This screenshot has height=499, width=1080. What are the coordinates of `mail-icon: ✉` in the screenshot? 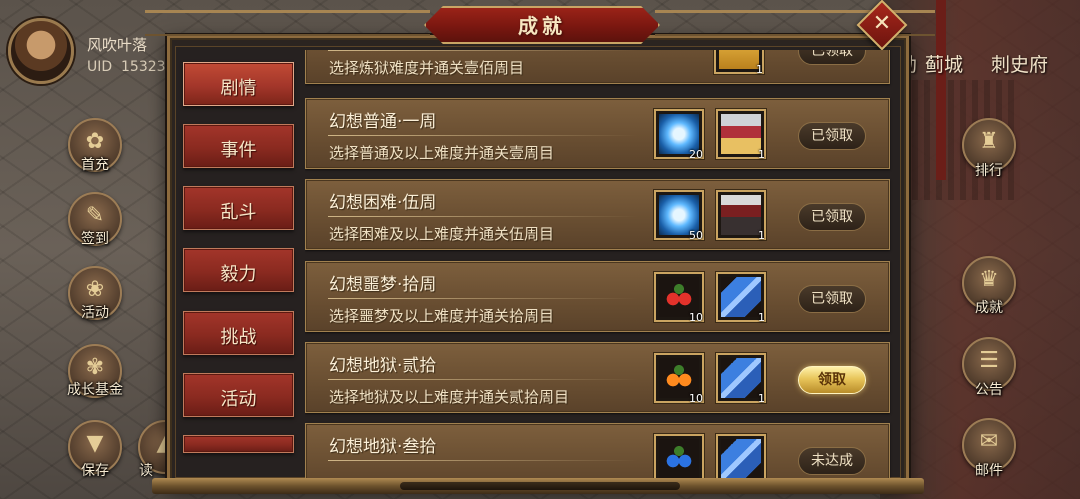 It's located at (989, 441).